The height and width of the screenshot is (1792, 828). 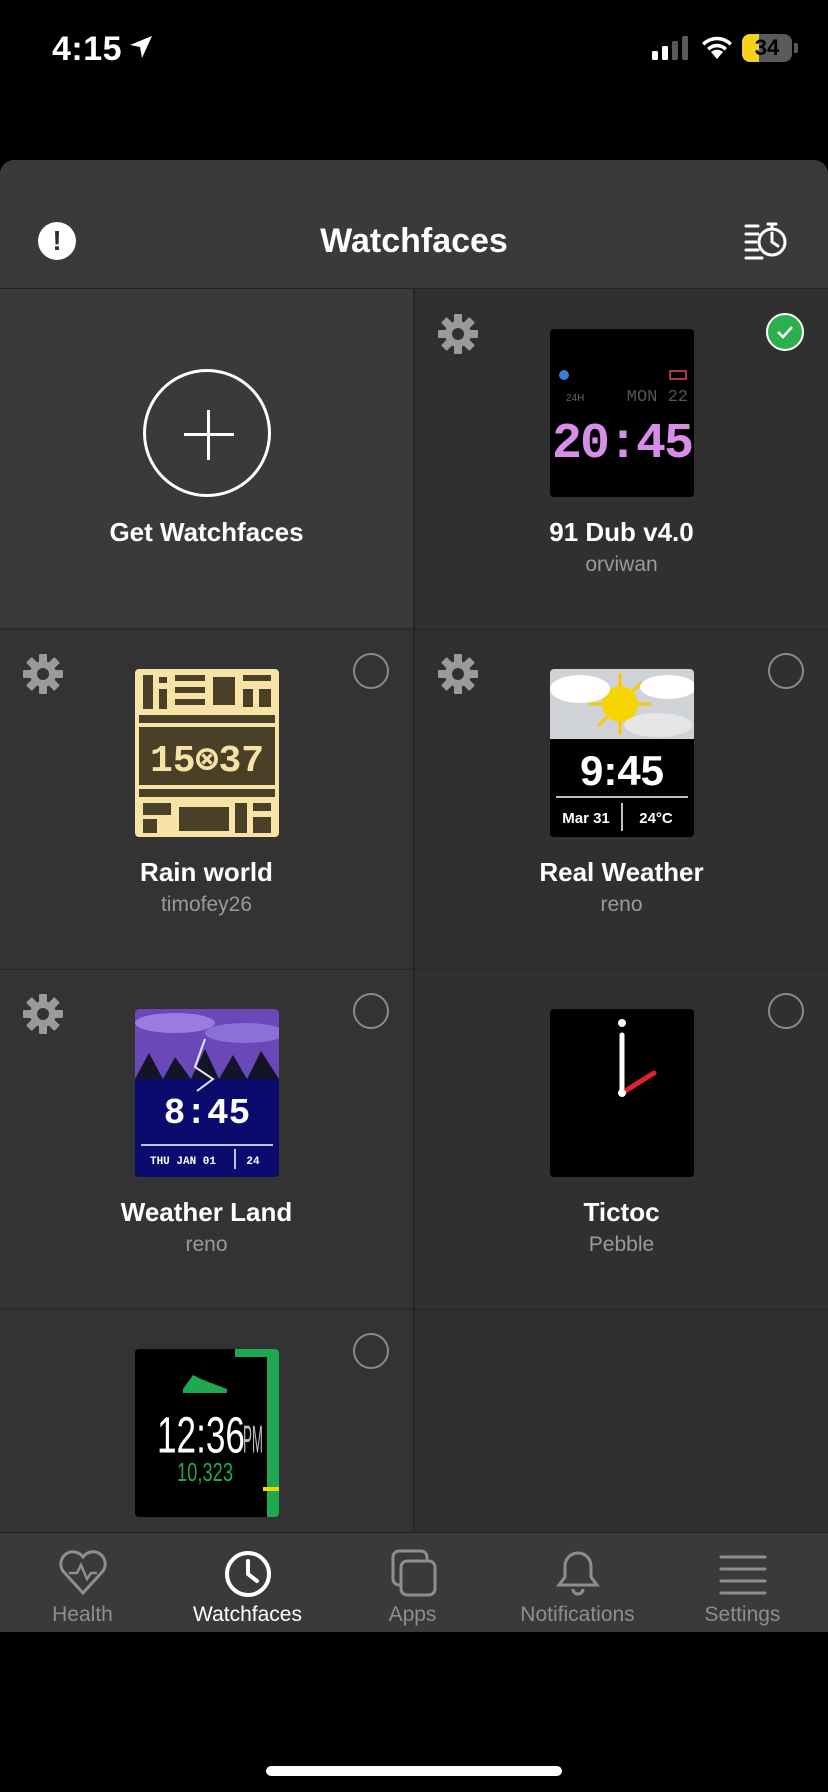 I want to click on watchface-card: 15⊗37 Rain world timofey26, so click(x=206, y=798).